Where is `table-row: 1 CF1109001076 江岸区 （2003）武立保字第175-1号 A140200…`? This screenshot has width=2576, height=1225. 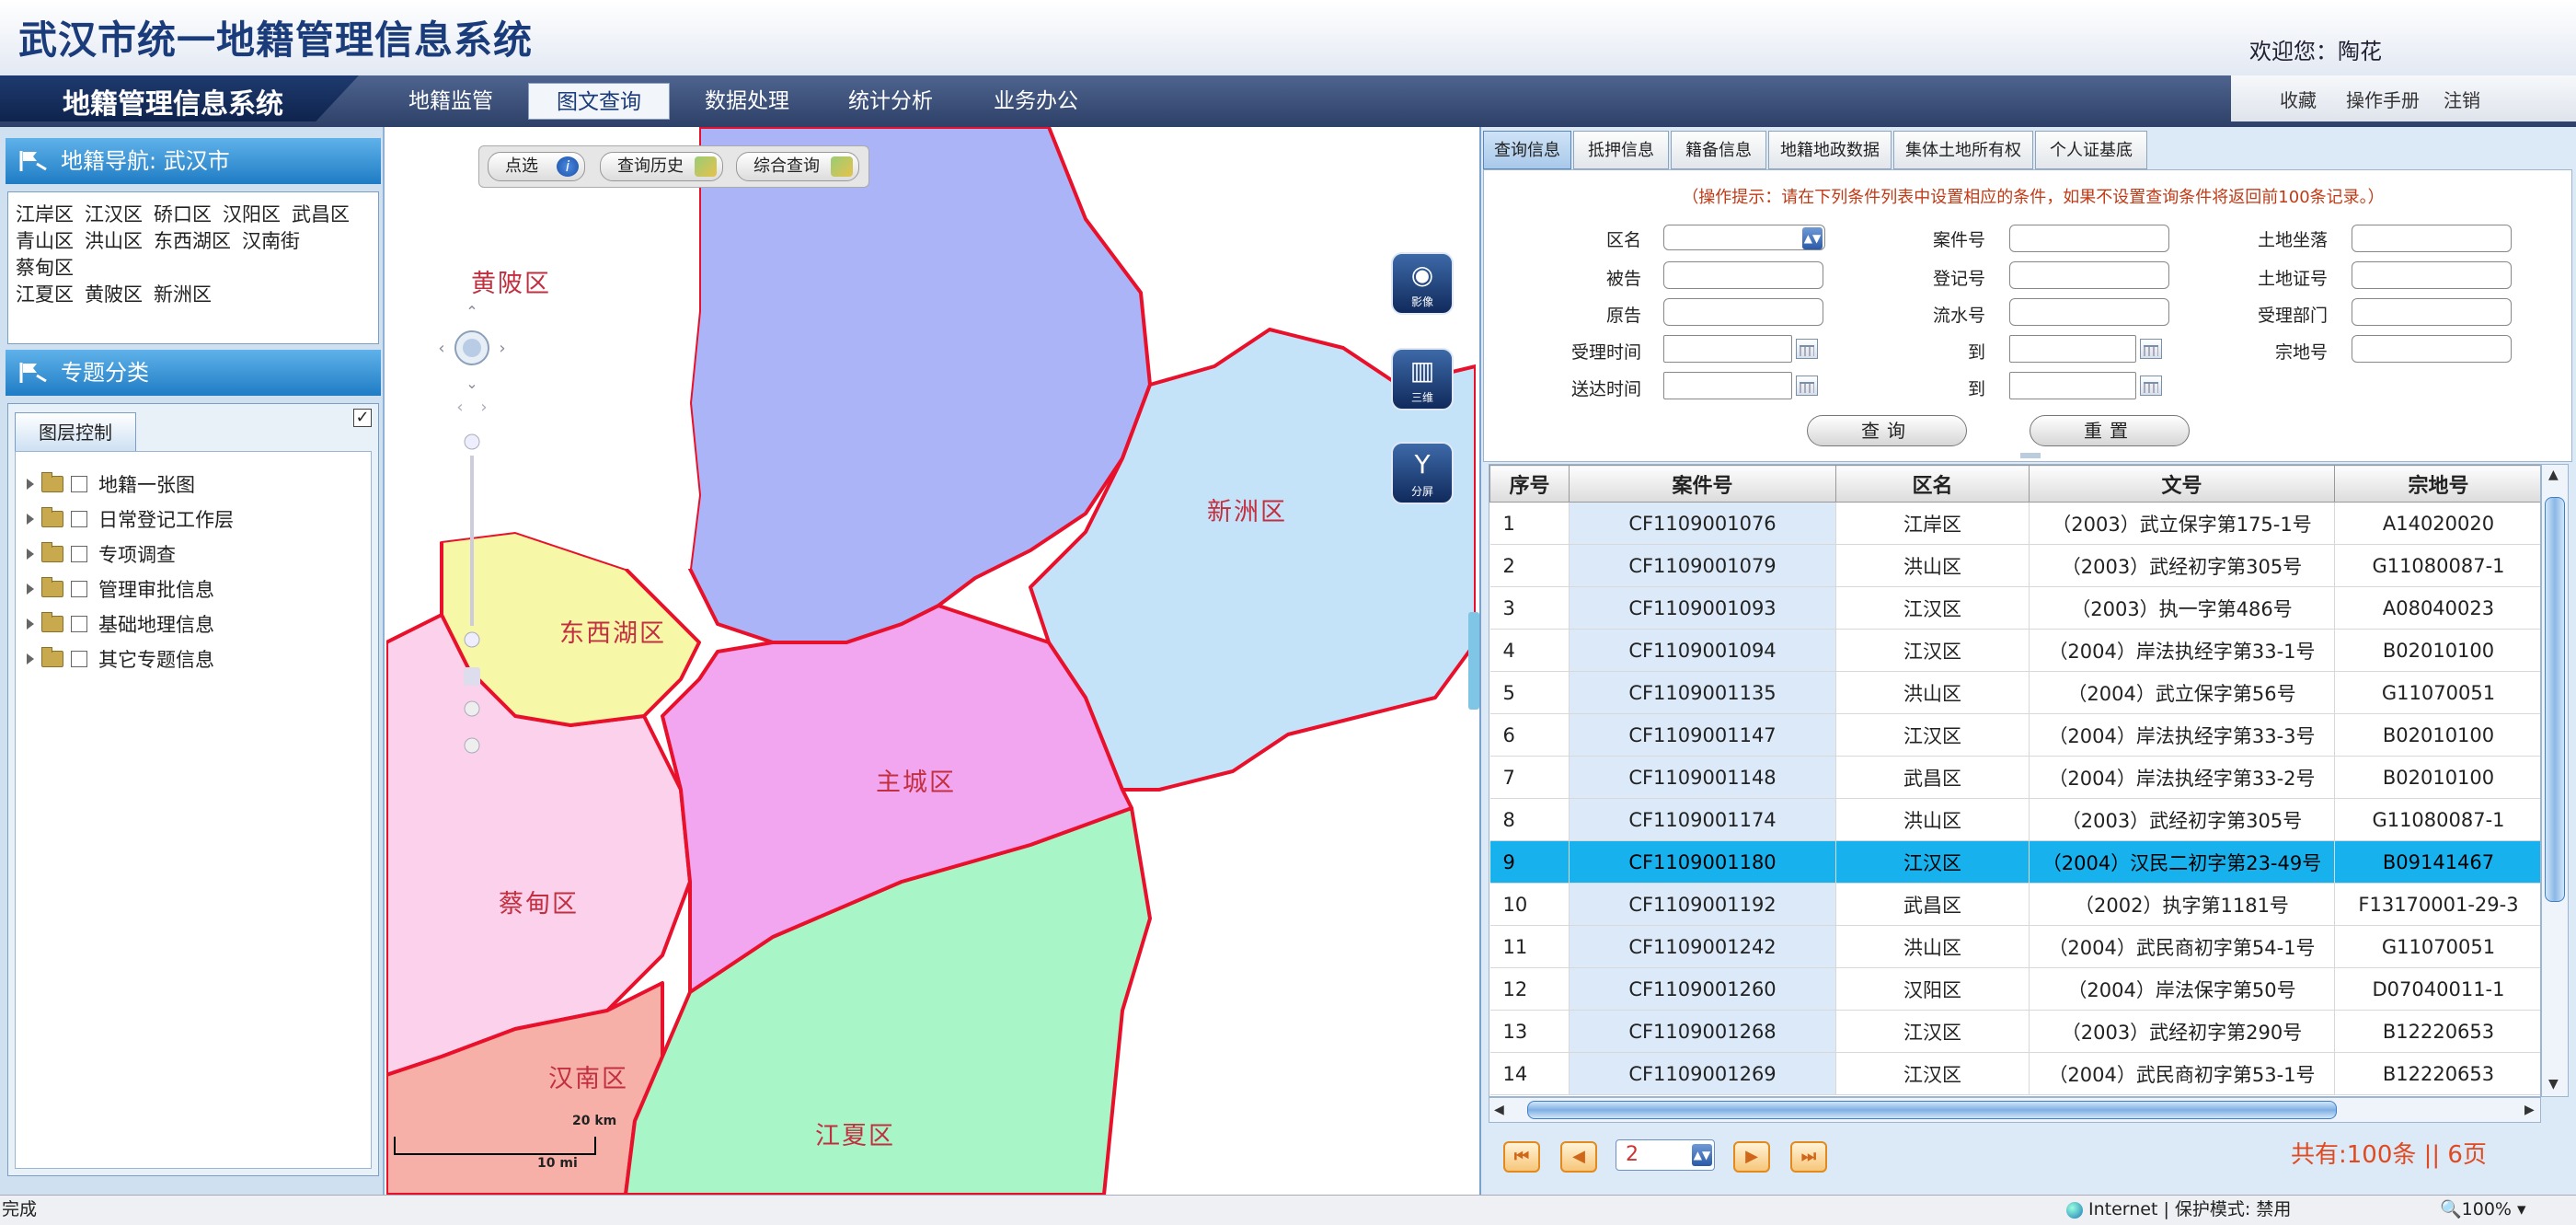 table-row: 1 CF1109001076 江岸区 （2003）武立保字第175-1号 A140200… is located at coordinates (2014, 523).